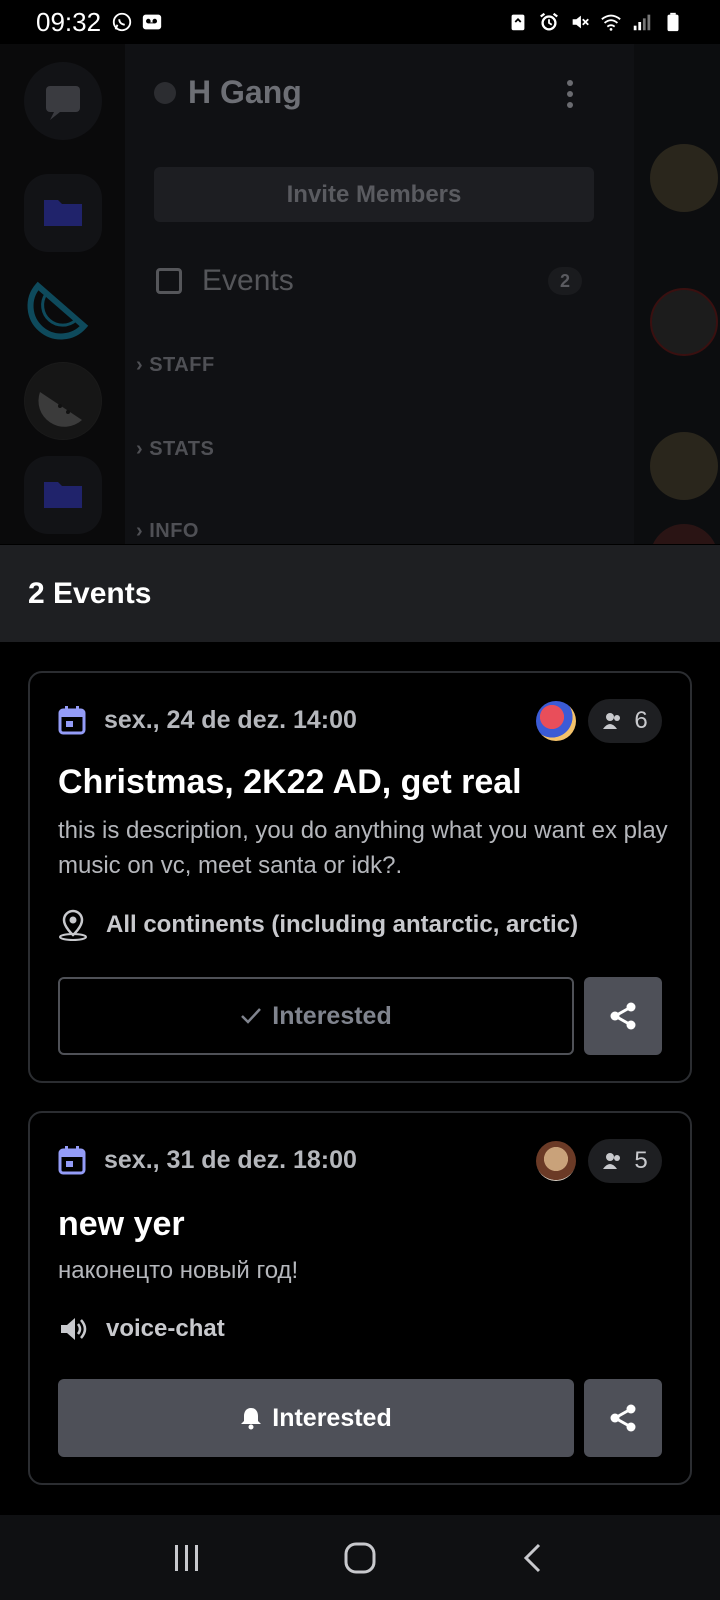 The width and height of the screenshot is (720, 1600). Describe the element at coordinates (178, 1270) in the screenshot. I see `event-description: наконецто новый год!` at that location.